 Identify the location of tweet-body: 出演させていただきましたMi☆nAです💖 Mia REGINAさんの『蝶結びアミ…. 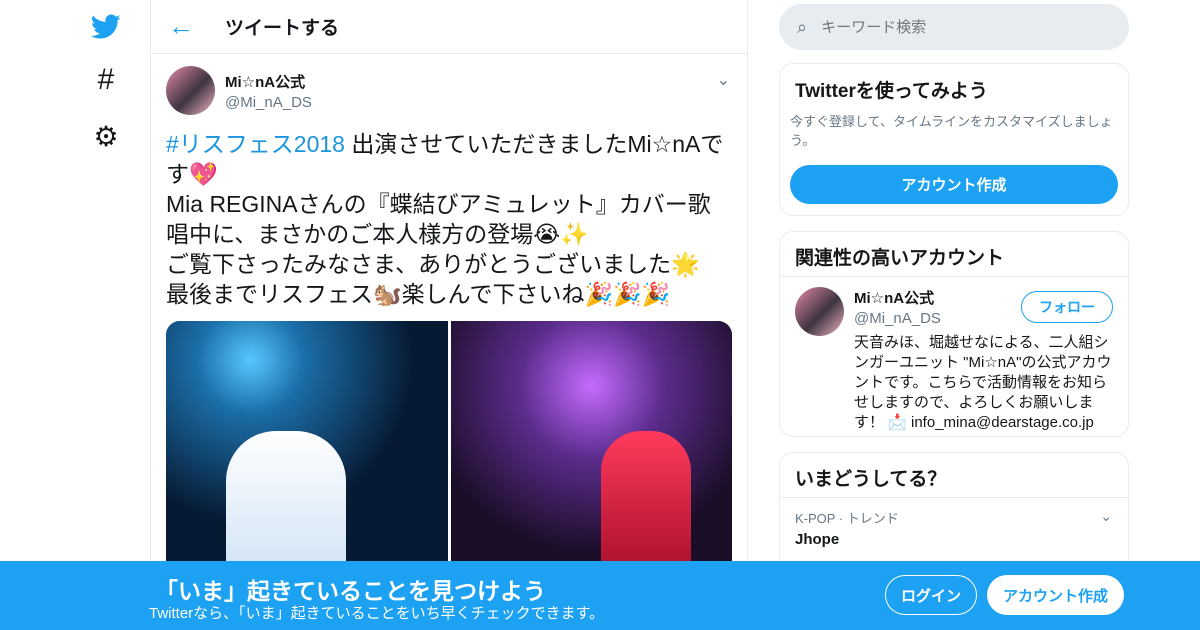
(445, 219).